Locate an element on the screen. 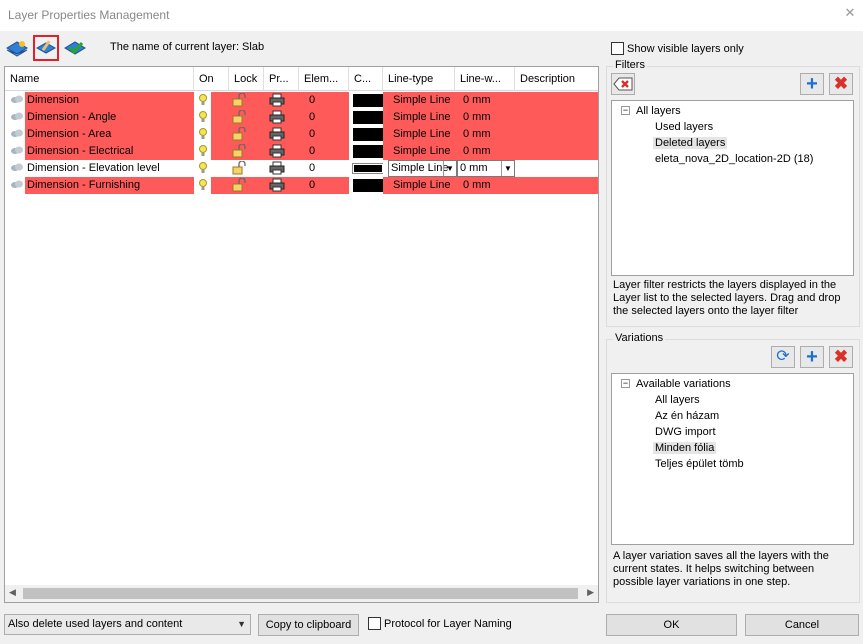 This screenshot has height=644, width=863. cancel-button: Cancel is located at coordinates (802, 625).